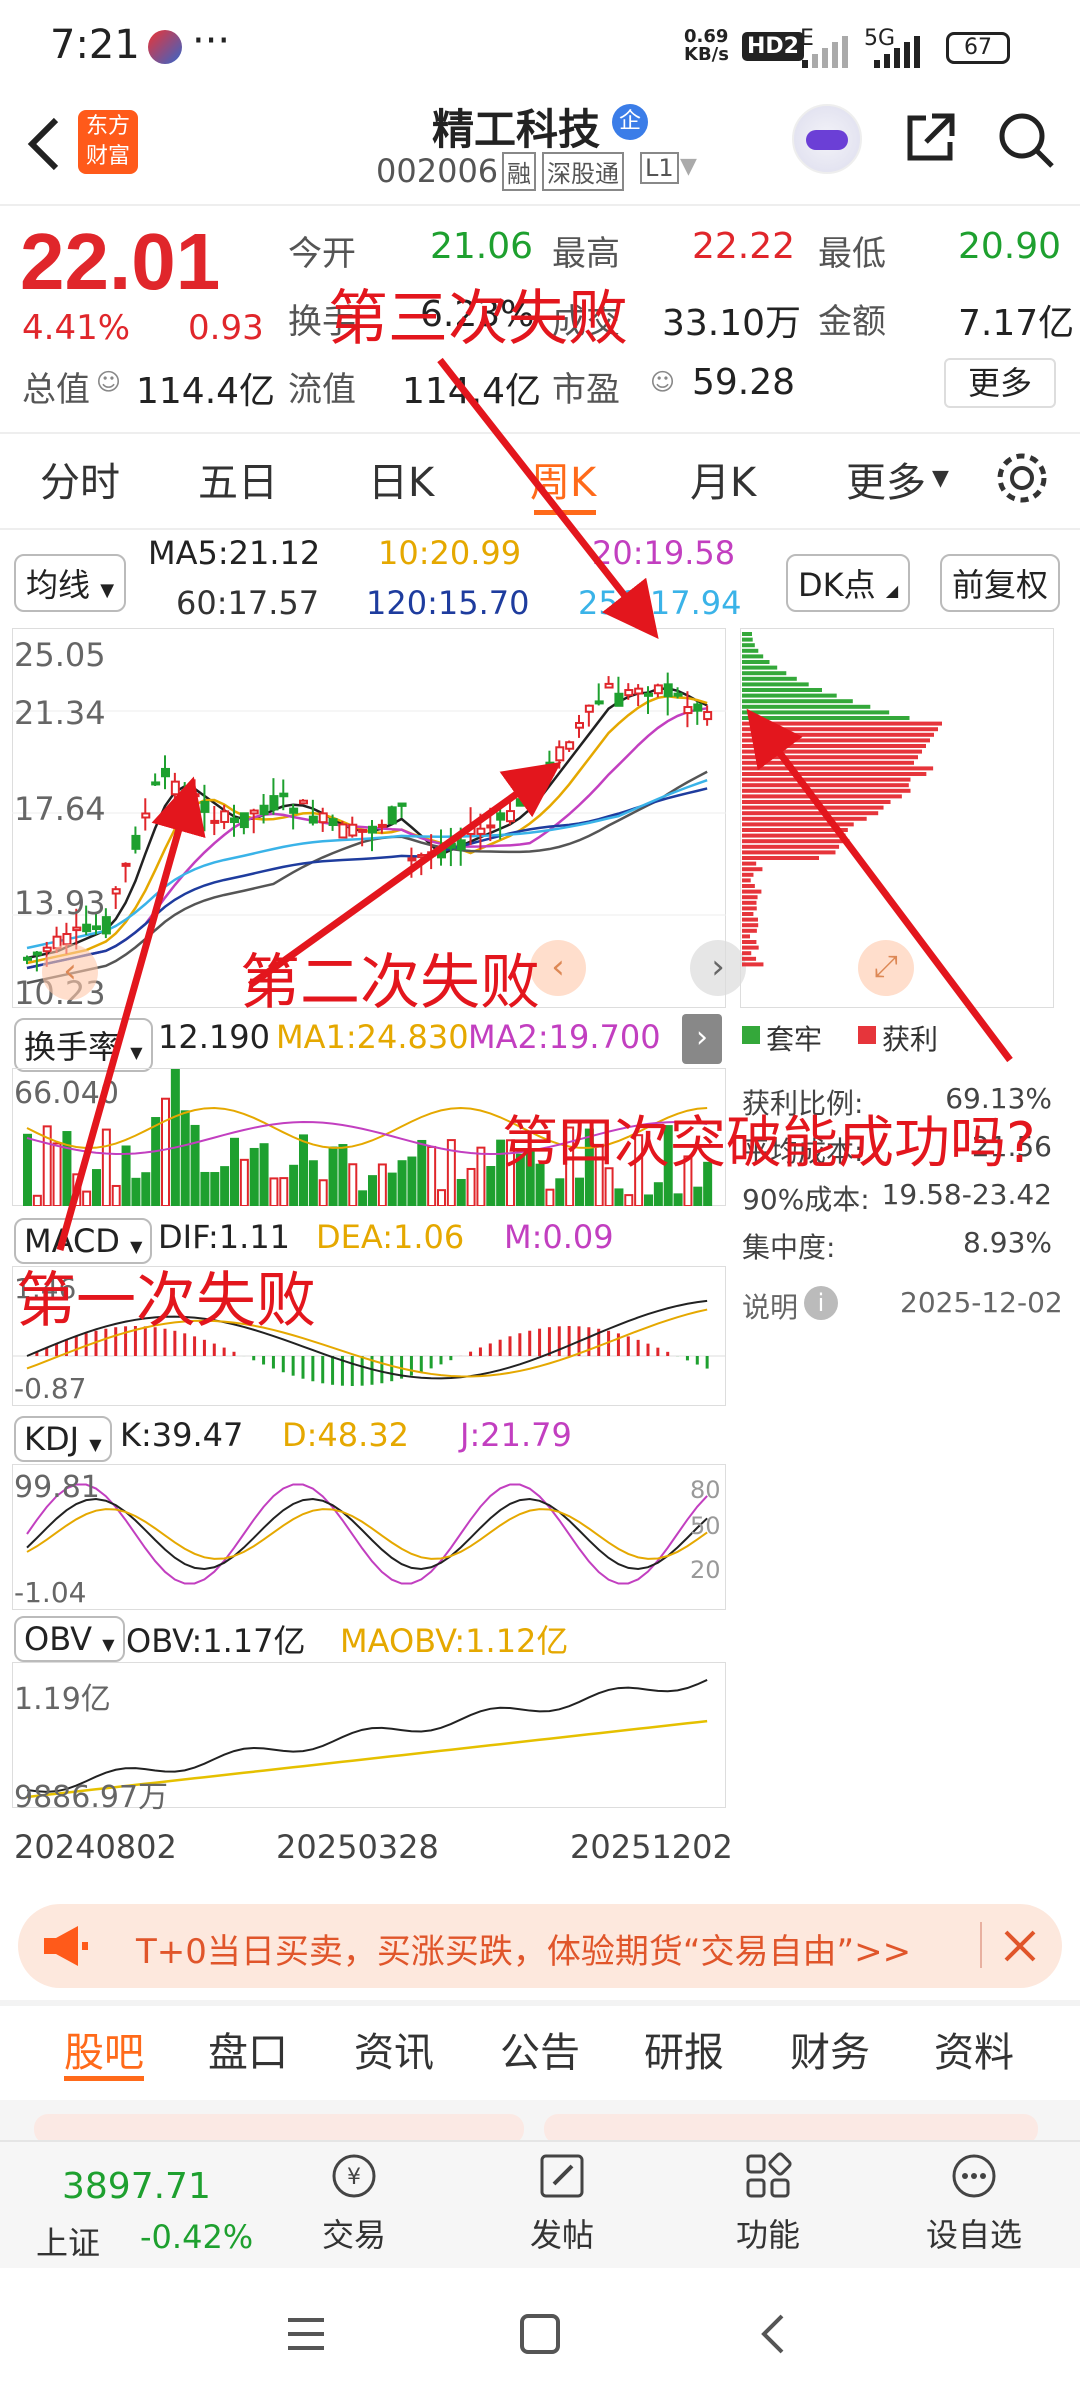 This screenshot has height=2400, width=1080. Describe the element at coordinates (789, 1247) in the screenshot. I see `stat-key: 集中度:` at that location.